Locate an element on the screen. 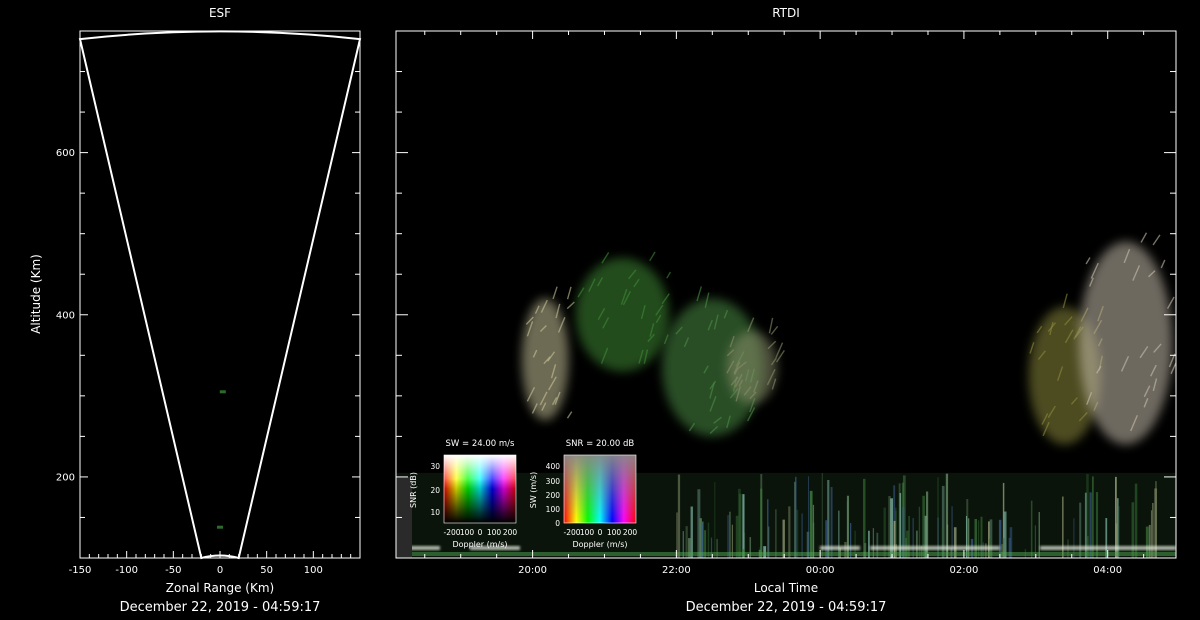  legend-sw-y-label: SW (m/s) is located at coordinates (533, 490).